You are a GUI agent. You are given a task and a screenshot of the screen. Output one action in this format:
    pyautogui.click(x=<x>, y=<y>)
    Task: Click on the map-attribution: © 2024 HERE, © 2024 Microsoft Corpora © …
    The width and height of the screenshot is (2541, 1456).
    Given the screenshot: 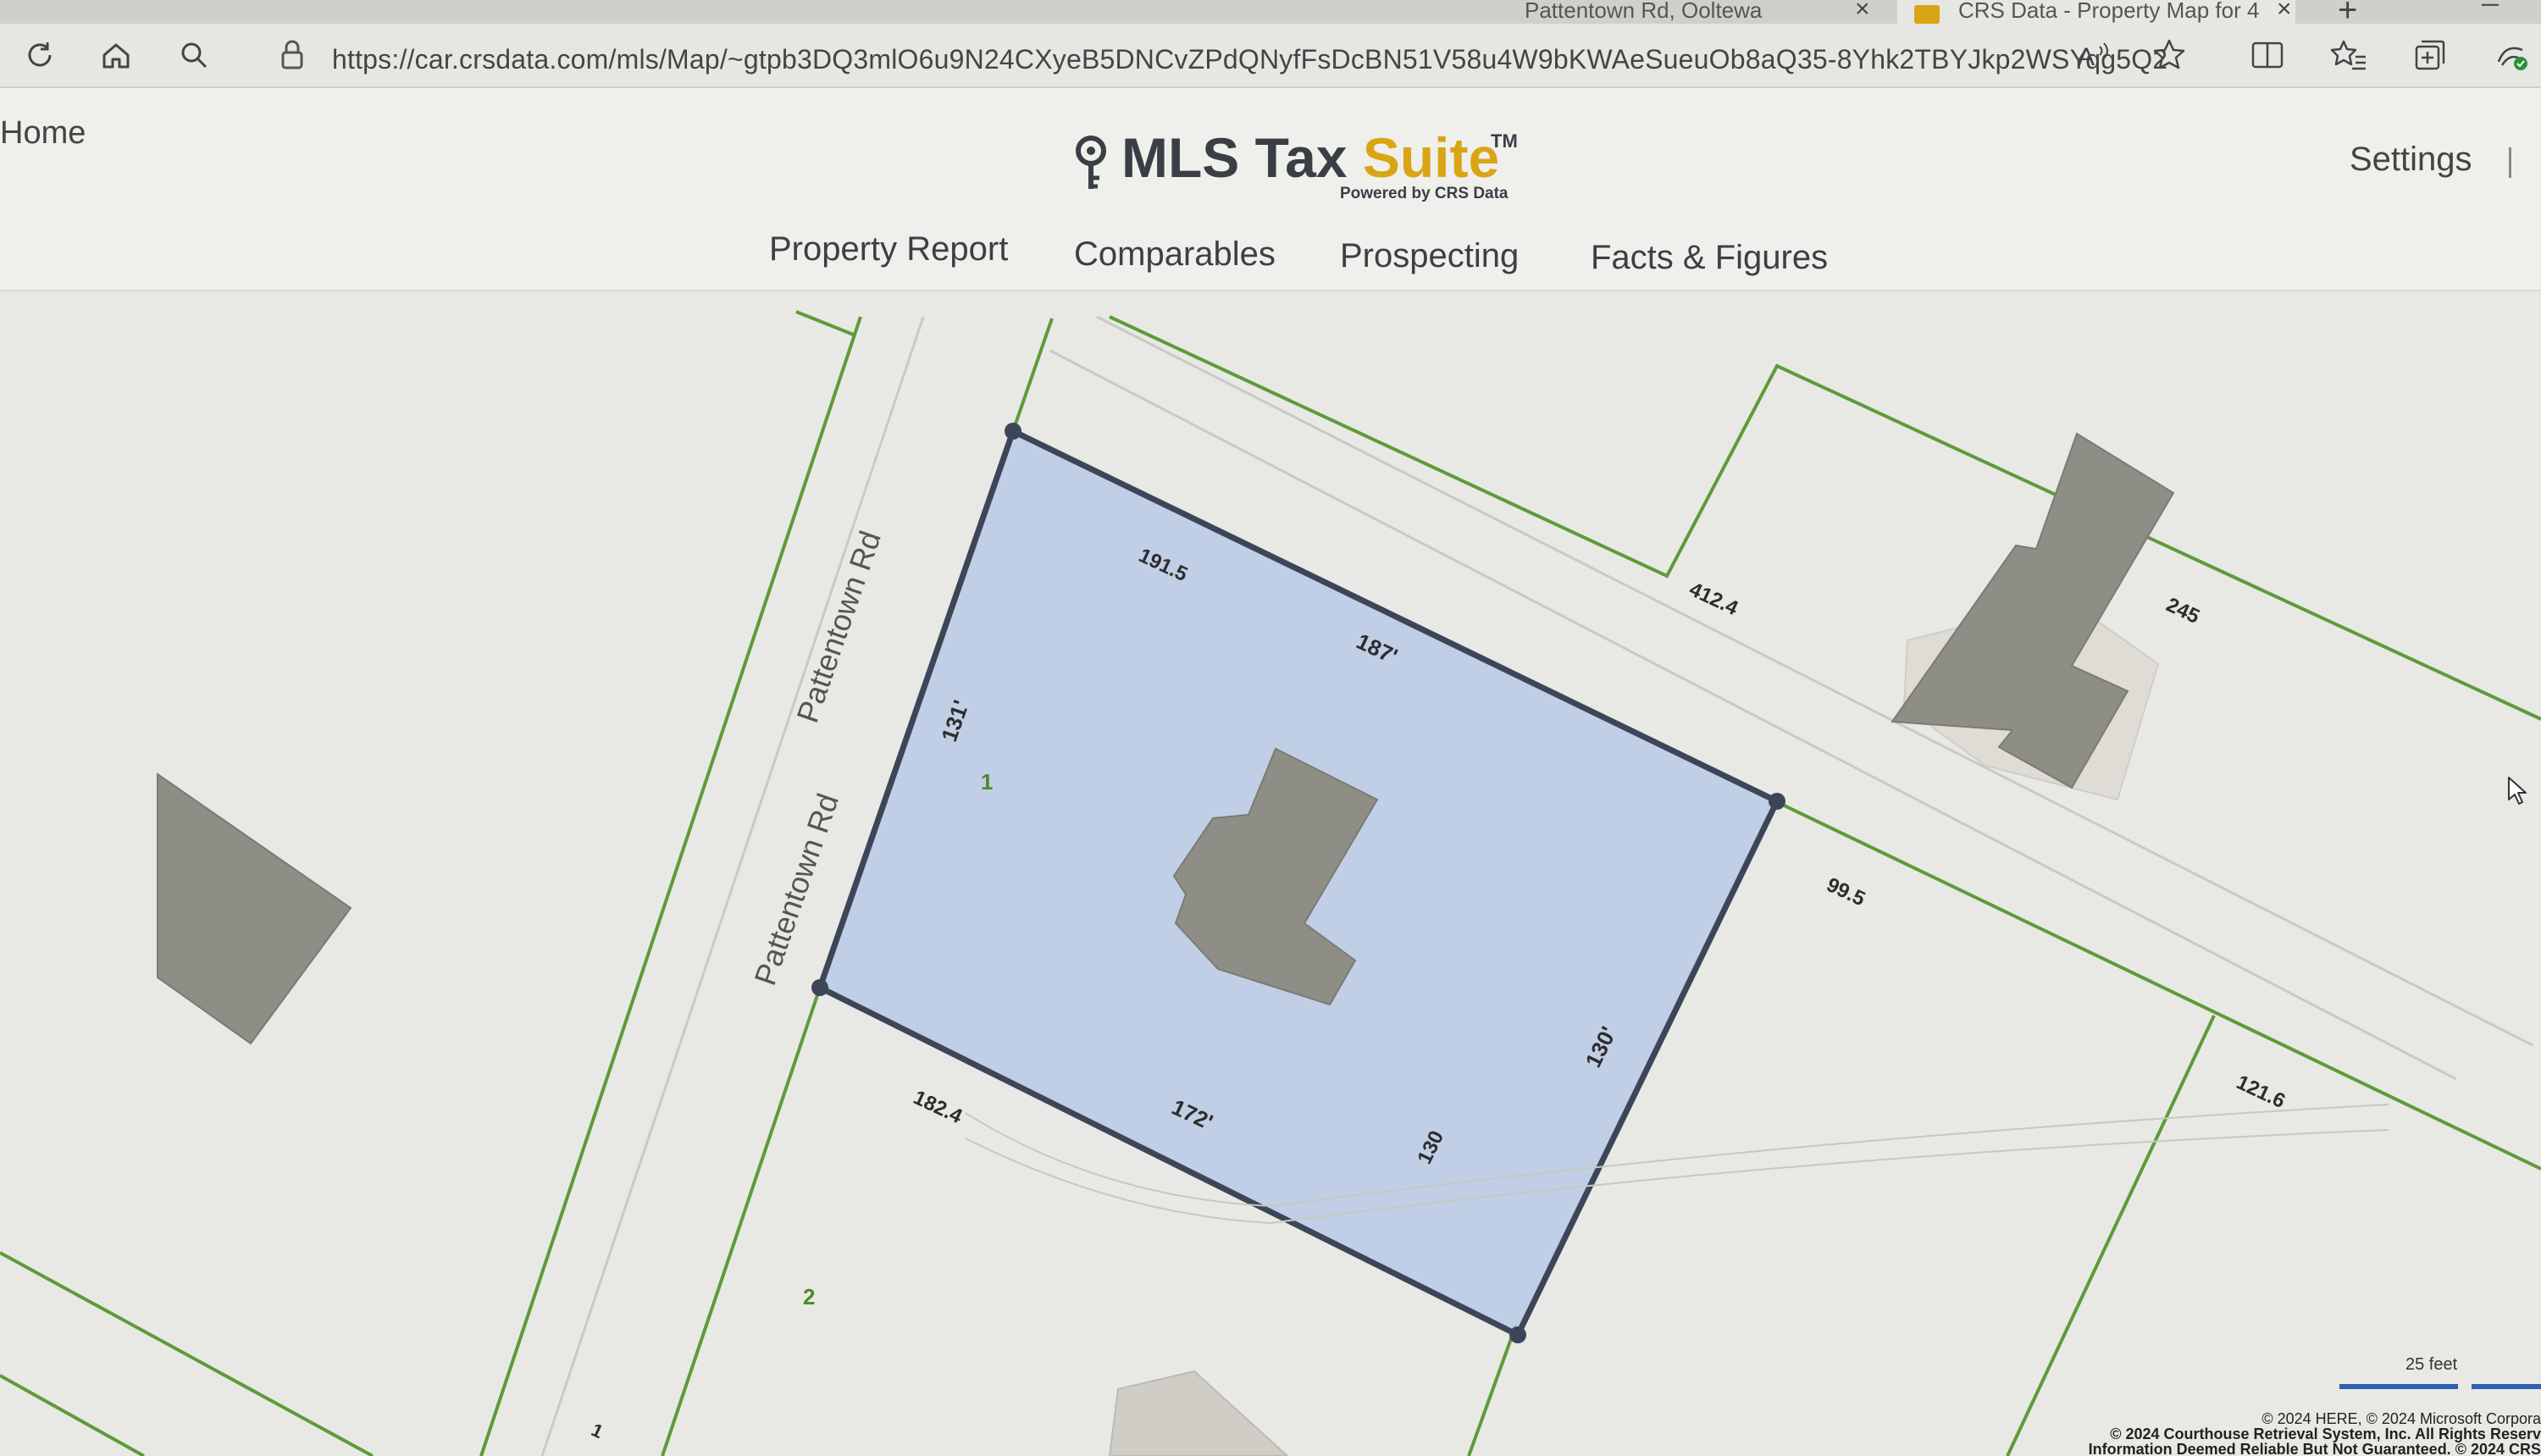 What is the action you would take?
    pyautogui.click(x=2315, y=1433)
    